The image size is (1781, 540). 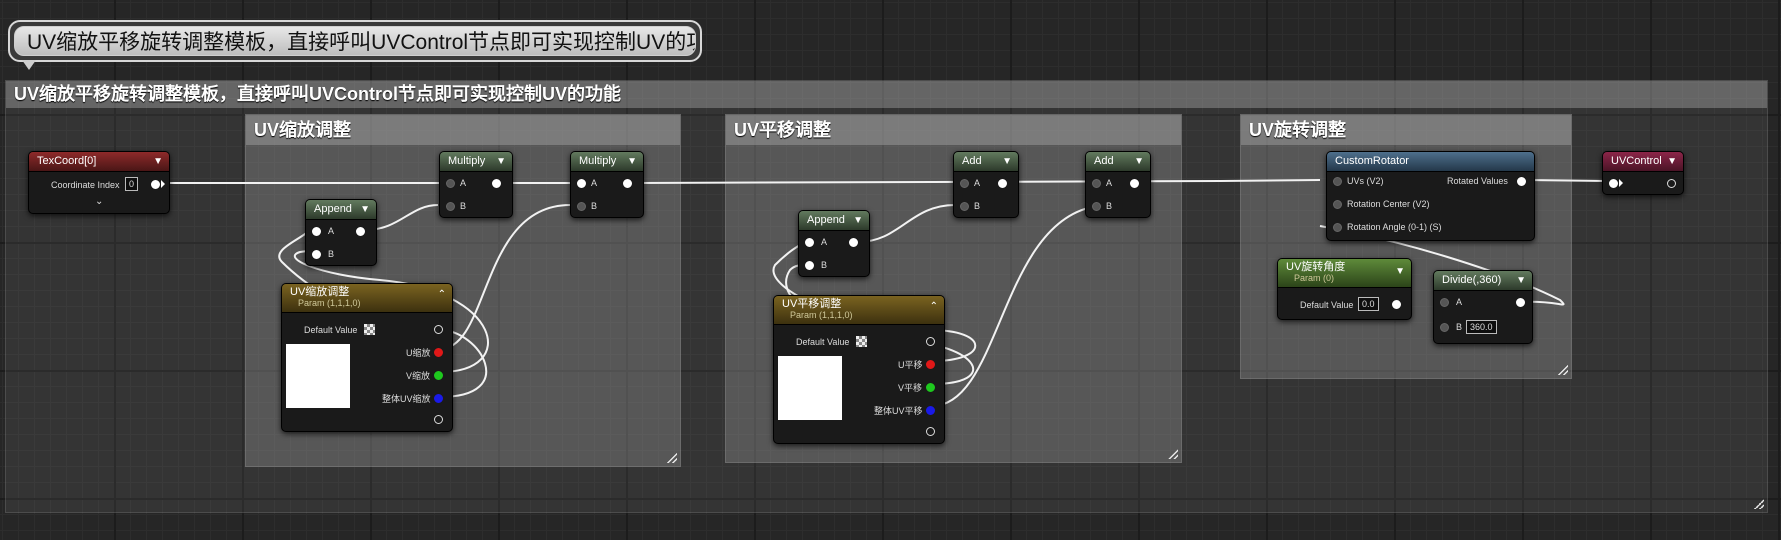 What do you see at coordinates (972, 161) in the screenshot?
I see `node-title: Add` at bounding box center [972, 161].